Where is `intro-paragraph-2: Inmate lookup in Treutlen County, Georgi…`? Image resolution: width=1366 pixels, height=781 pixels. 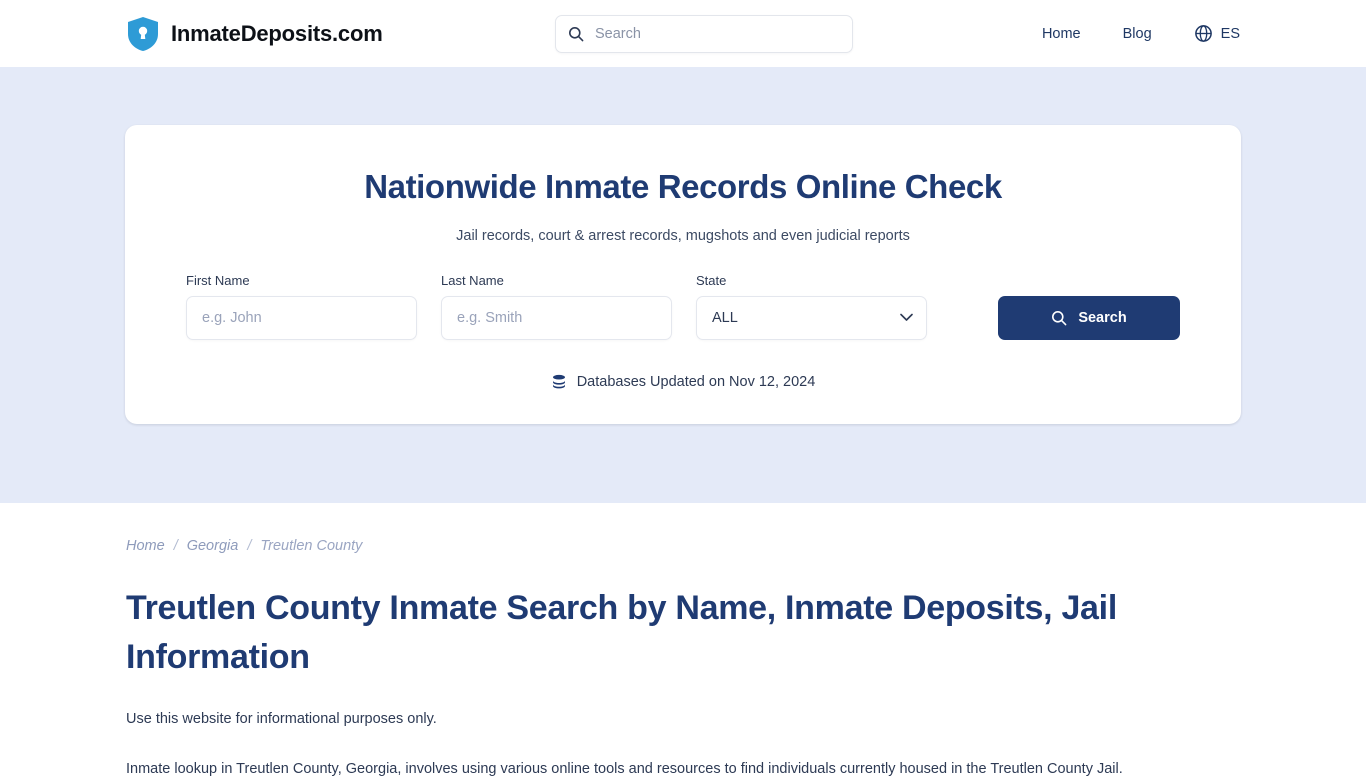
intro-paragraph-2: Inmate lookup in Treutlen County, Georgi… is located at coordinates (624, 768).